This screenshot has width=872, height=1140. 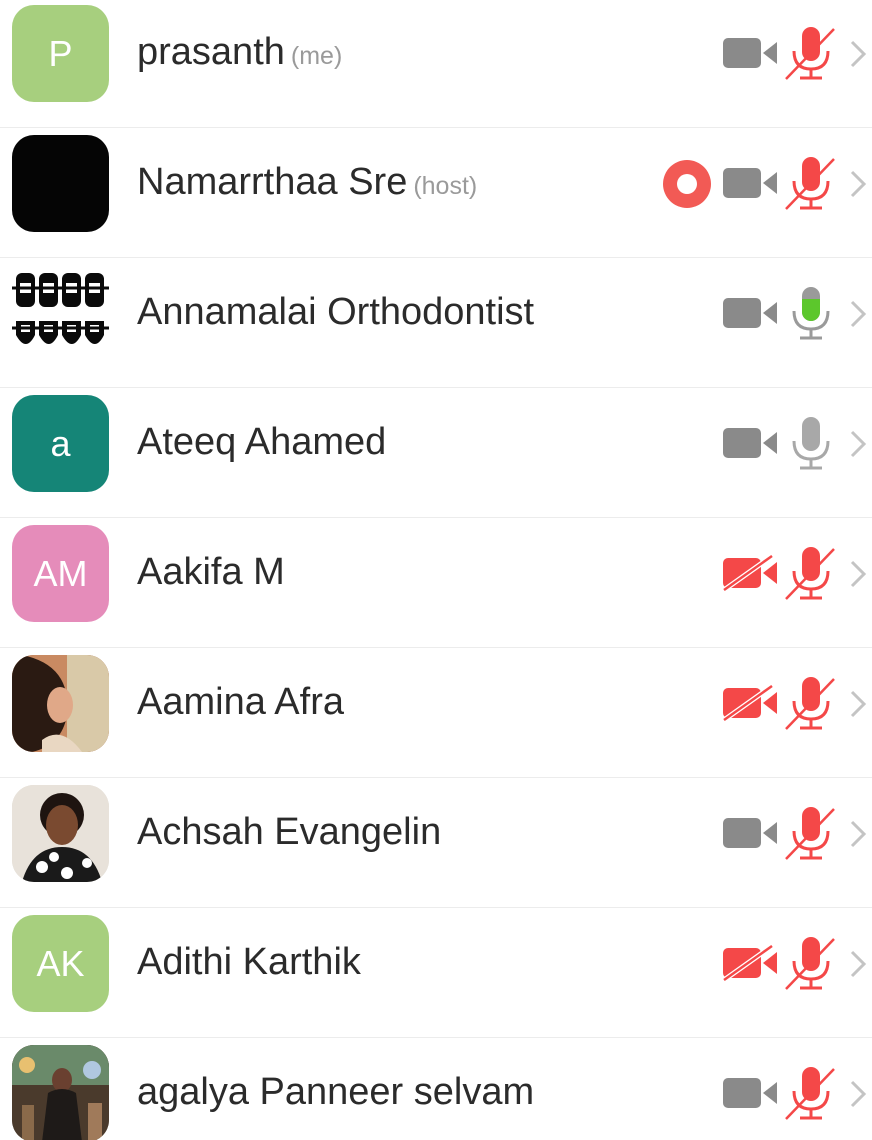 I want to click on participant-row: Achsah Evangelin, so click(x=436, y=843).